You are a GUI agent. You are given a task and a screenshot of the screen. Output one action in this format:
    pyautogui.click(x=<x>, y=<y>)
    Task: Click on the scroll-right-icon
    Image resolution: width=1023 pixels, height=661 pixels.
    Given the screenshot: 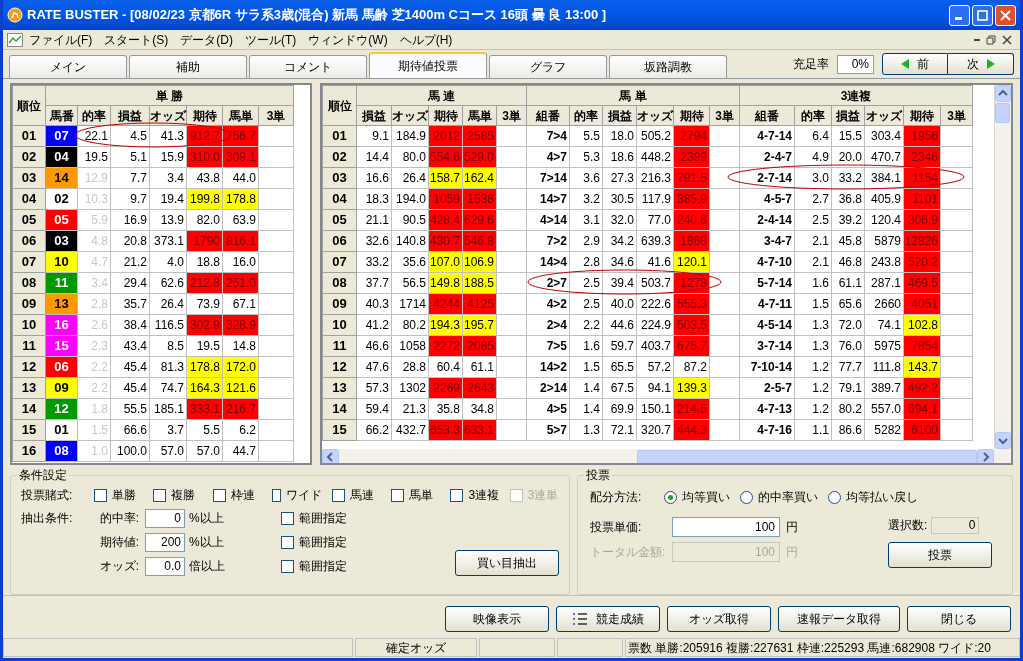 What is the action you would take?
    pyautogui.click(x=985, y=456)
    